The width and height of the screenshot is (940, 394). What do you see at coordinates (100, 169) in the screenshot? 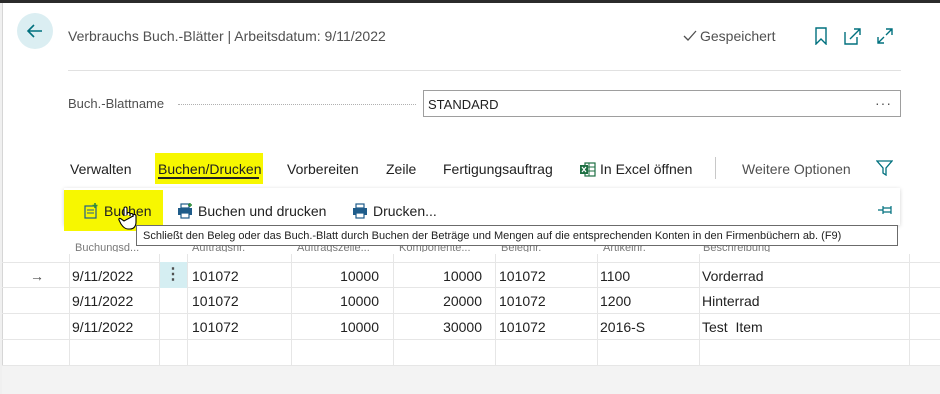
I see `menu-verwalten: Verwalten` at bounding box center [100, 169].